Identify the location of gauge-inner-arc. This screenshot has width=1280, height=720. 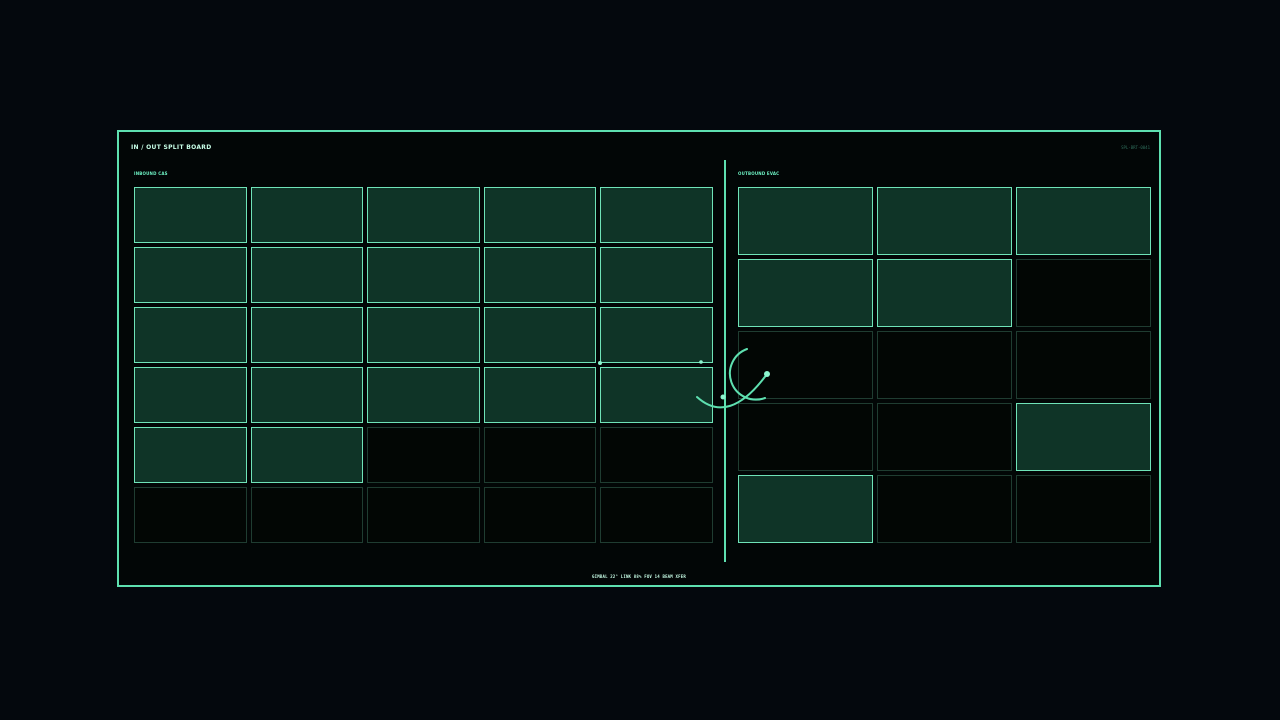
(732, 391).